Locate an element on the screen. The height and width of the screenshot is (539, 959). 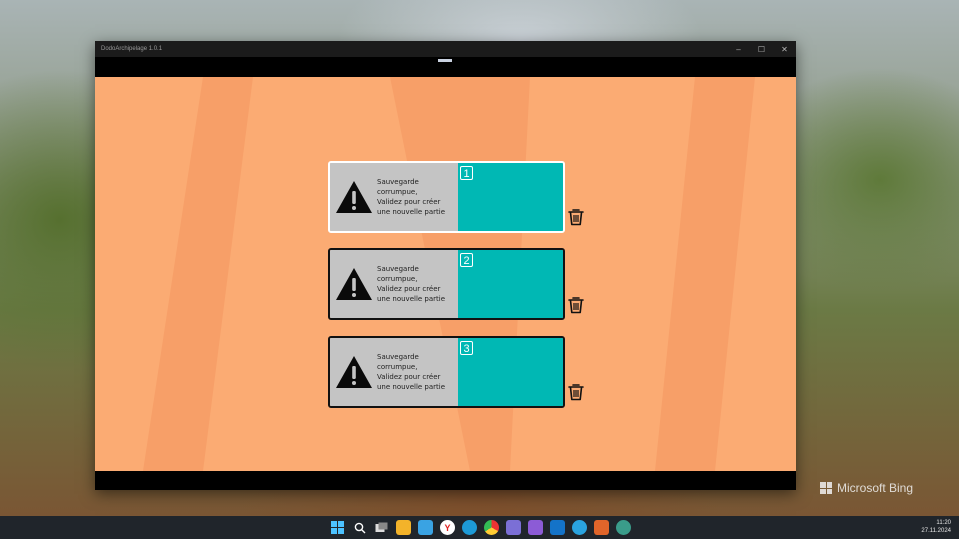
slot-number: 2 is located at coordinates (466, 260).